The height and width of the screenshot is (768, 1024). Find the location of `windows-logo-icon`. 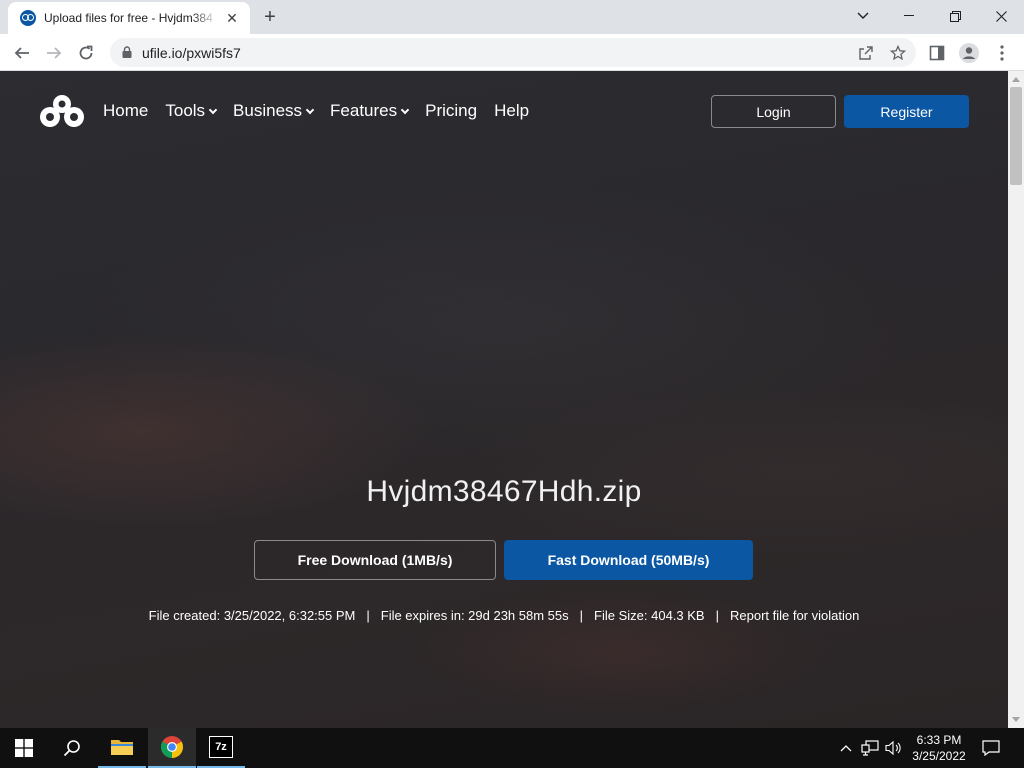

windows-logo-icon is located at coordinates (24, 748).